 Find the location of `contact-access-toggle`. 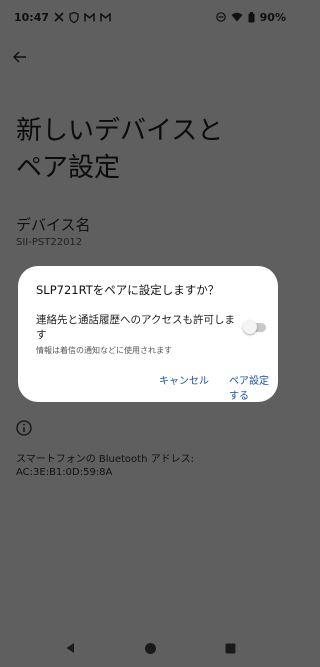

contact-access-toggle is located at coordinates (254, 327).